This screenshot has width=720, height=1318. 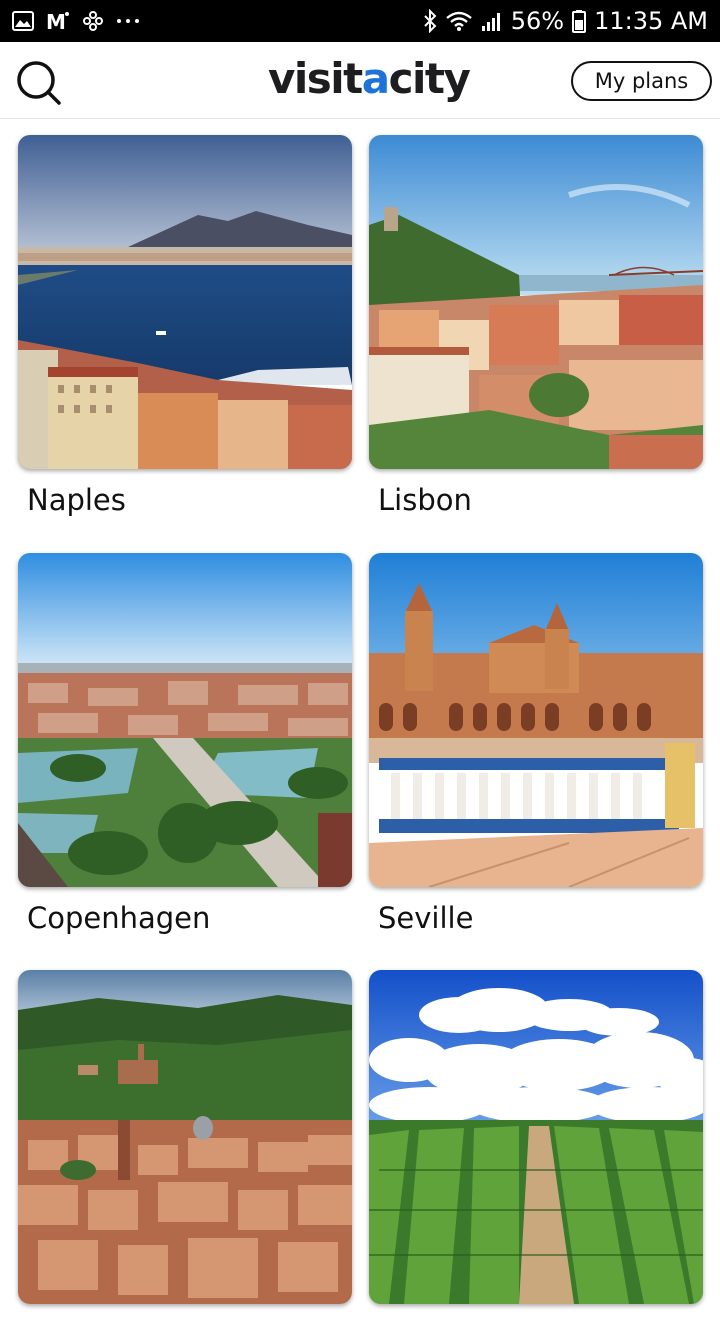 I want to click on hill-town-photo, so click(x=185, y=1137).